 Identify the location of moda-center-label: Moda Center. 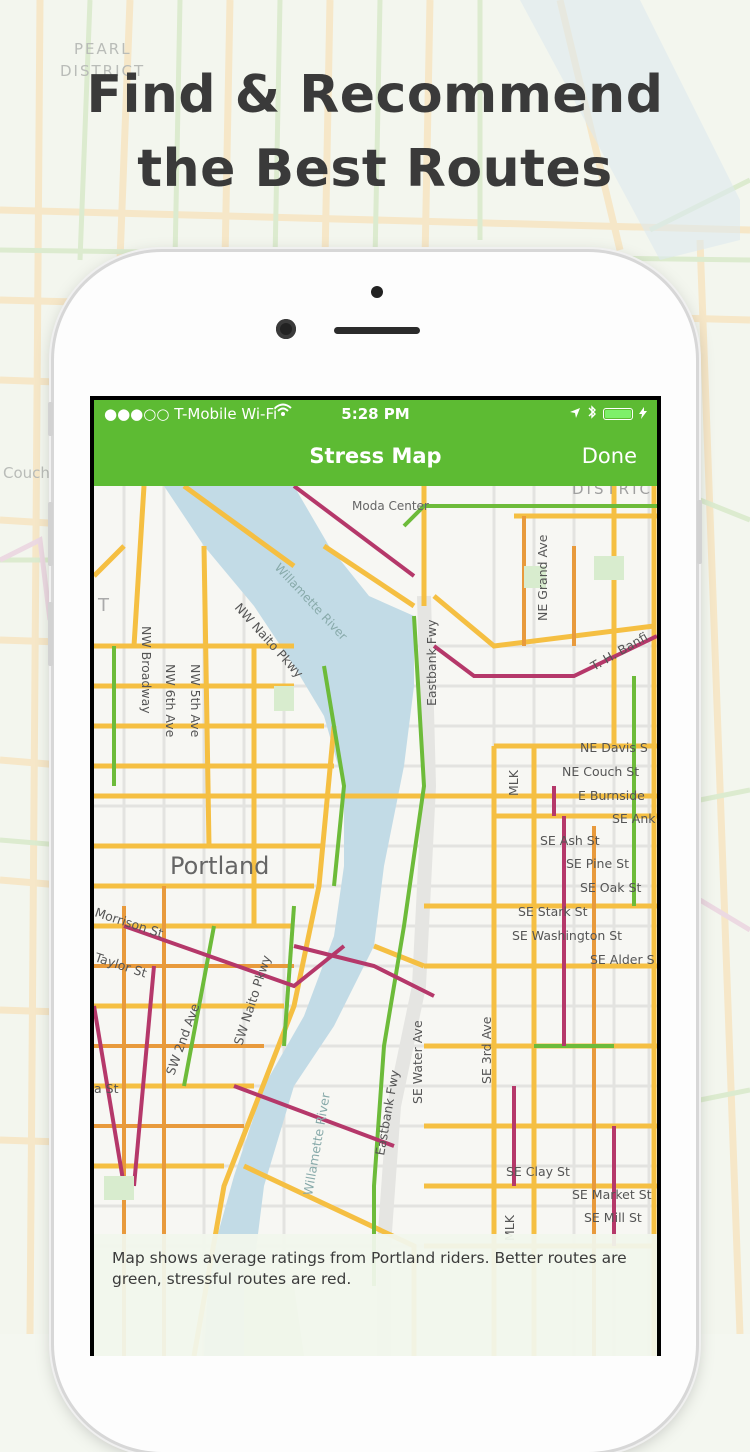
(390, 506).